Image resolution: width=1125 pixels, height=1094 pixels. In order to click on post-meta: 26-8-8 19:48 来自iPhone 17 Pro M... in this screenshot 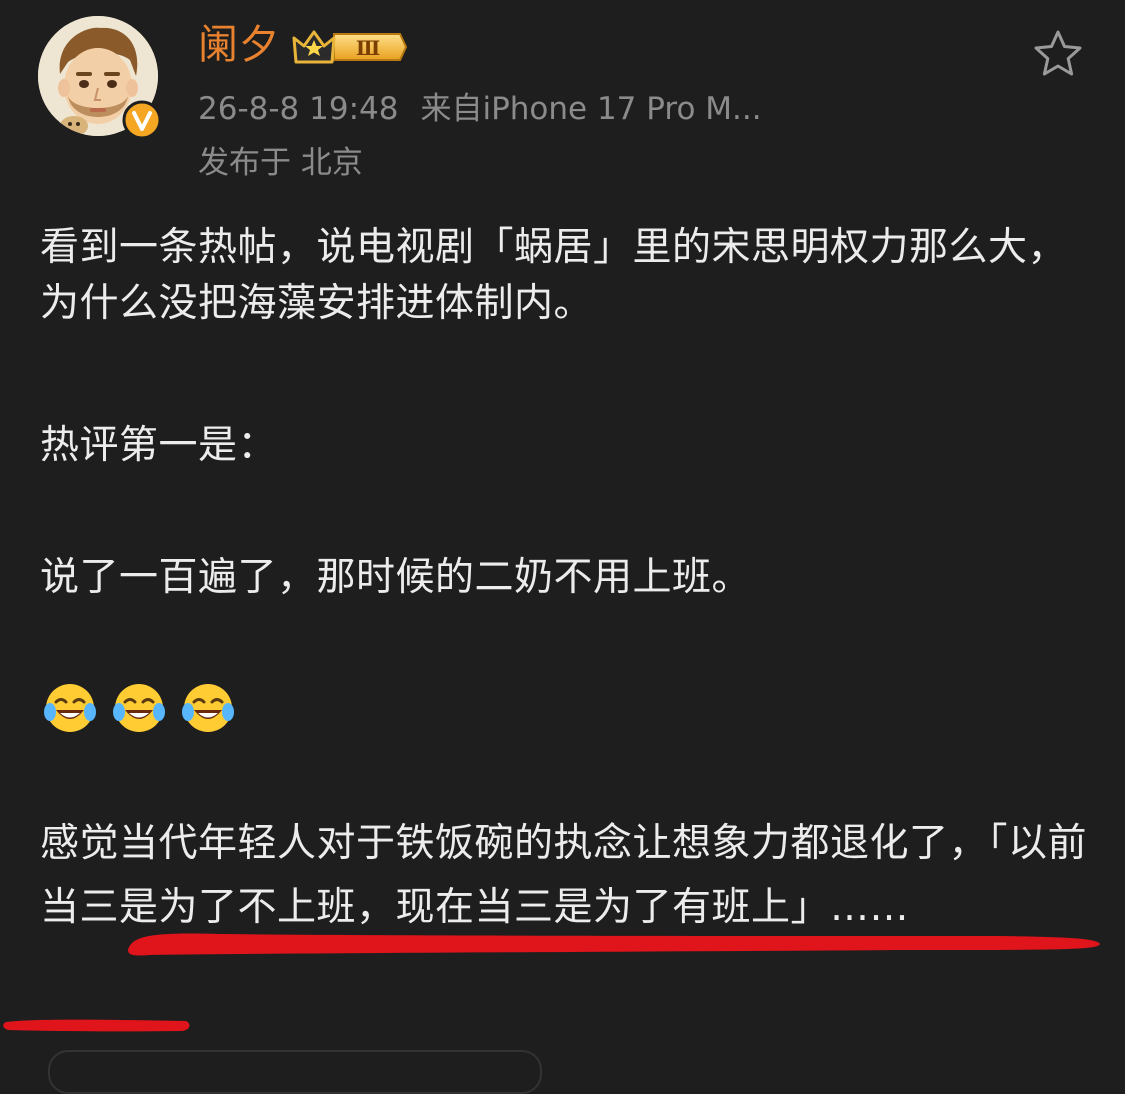, I will do `click(480, 109)`.